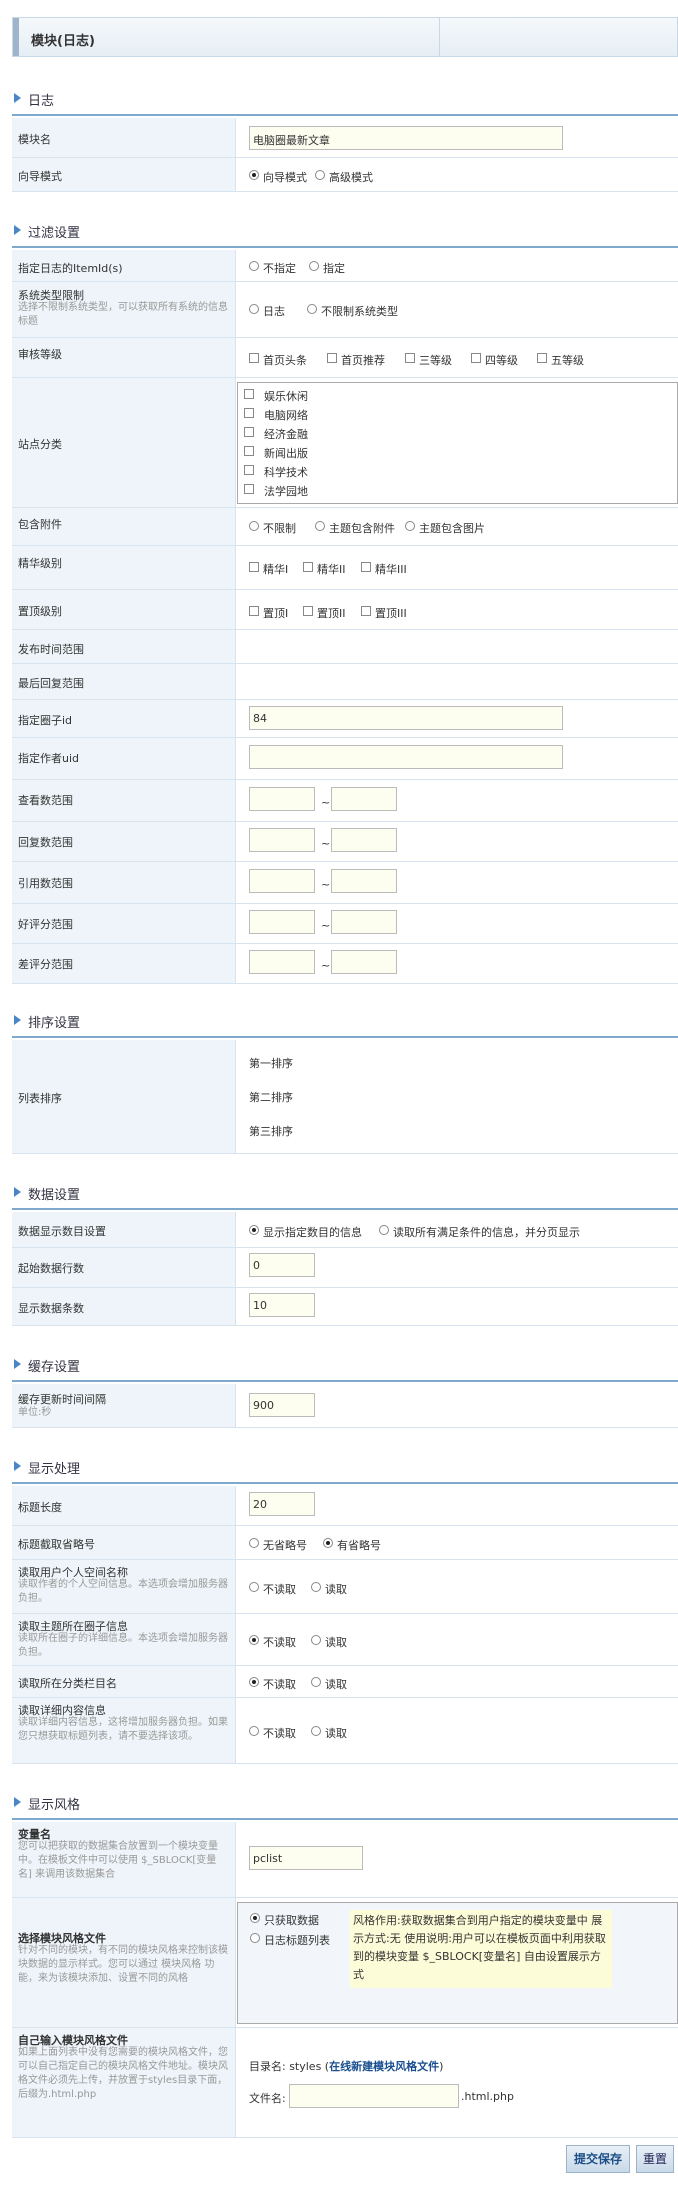  Describe the element at coordinates (345, 682) in the screenshot. I see `row-lastreply: 最后回复范围` at that location.